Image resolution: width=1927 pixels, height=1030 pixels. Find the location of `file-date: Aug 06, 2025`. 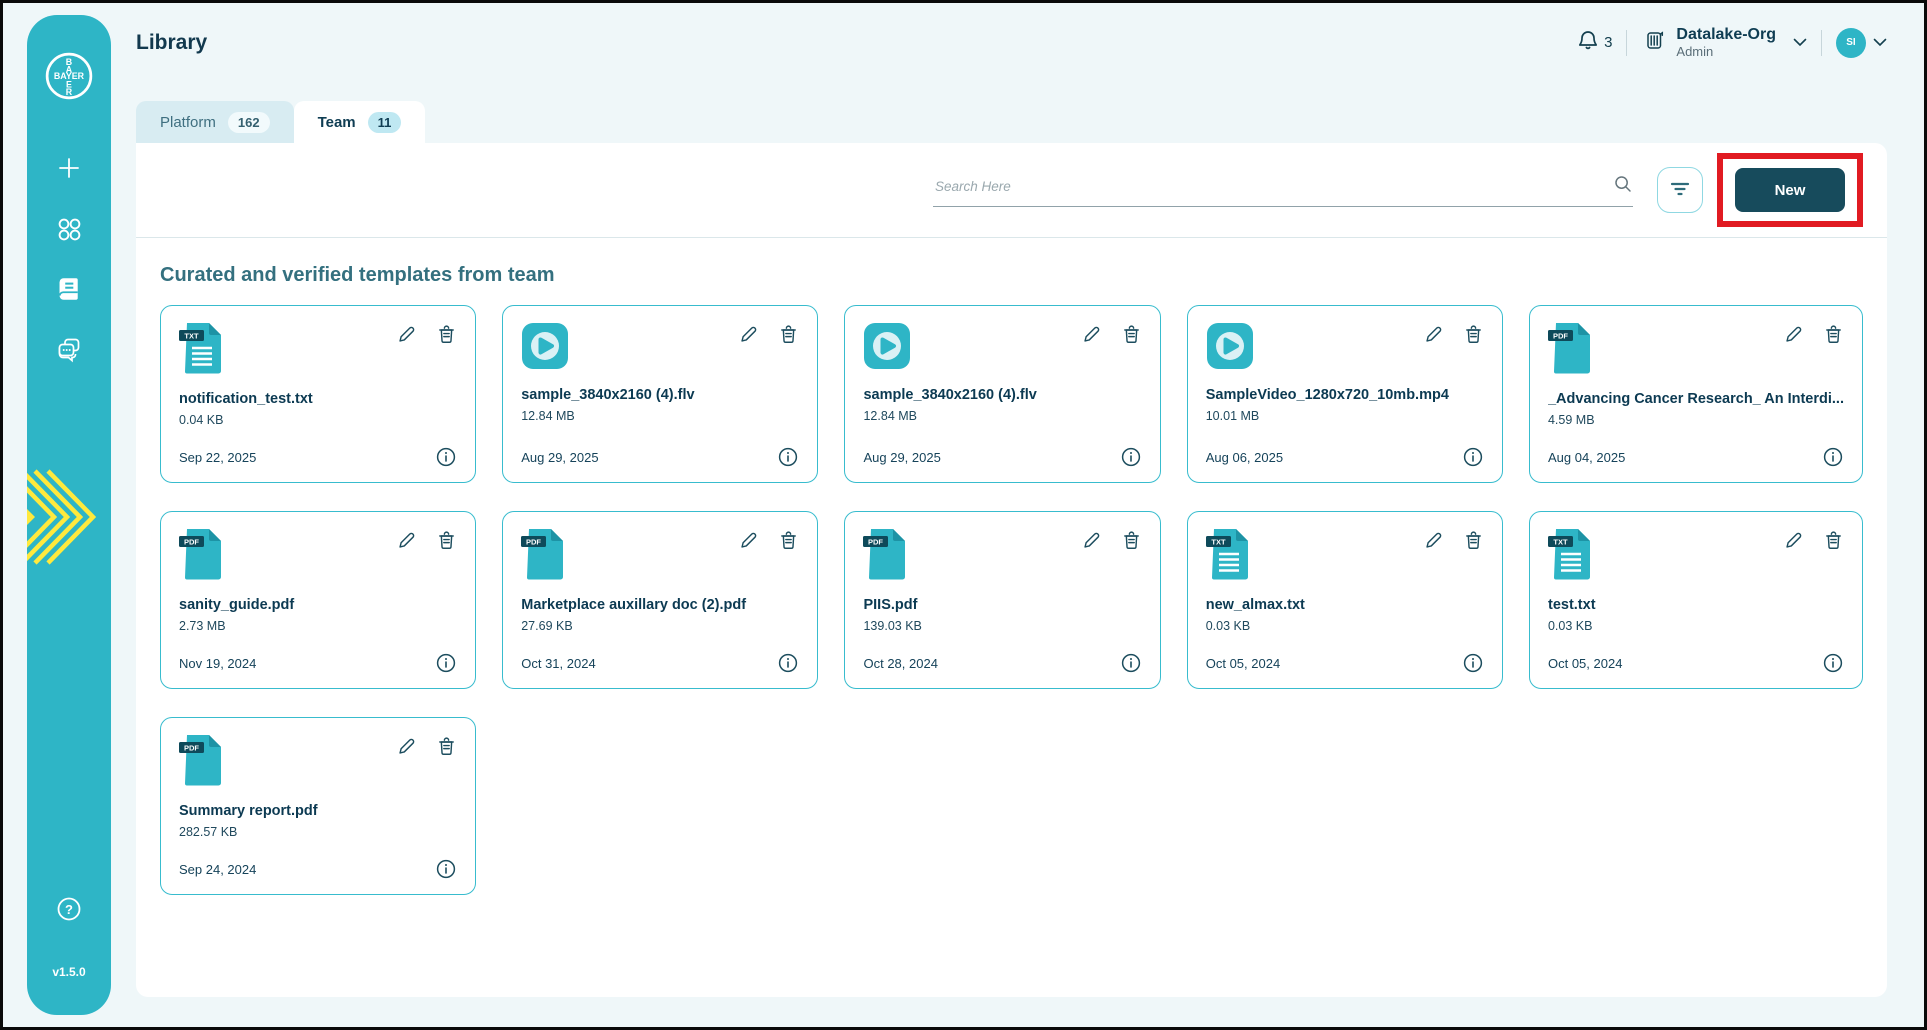

file-date: Aug 06, 2025 is located at coordinates (1244, 457).